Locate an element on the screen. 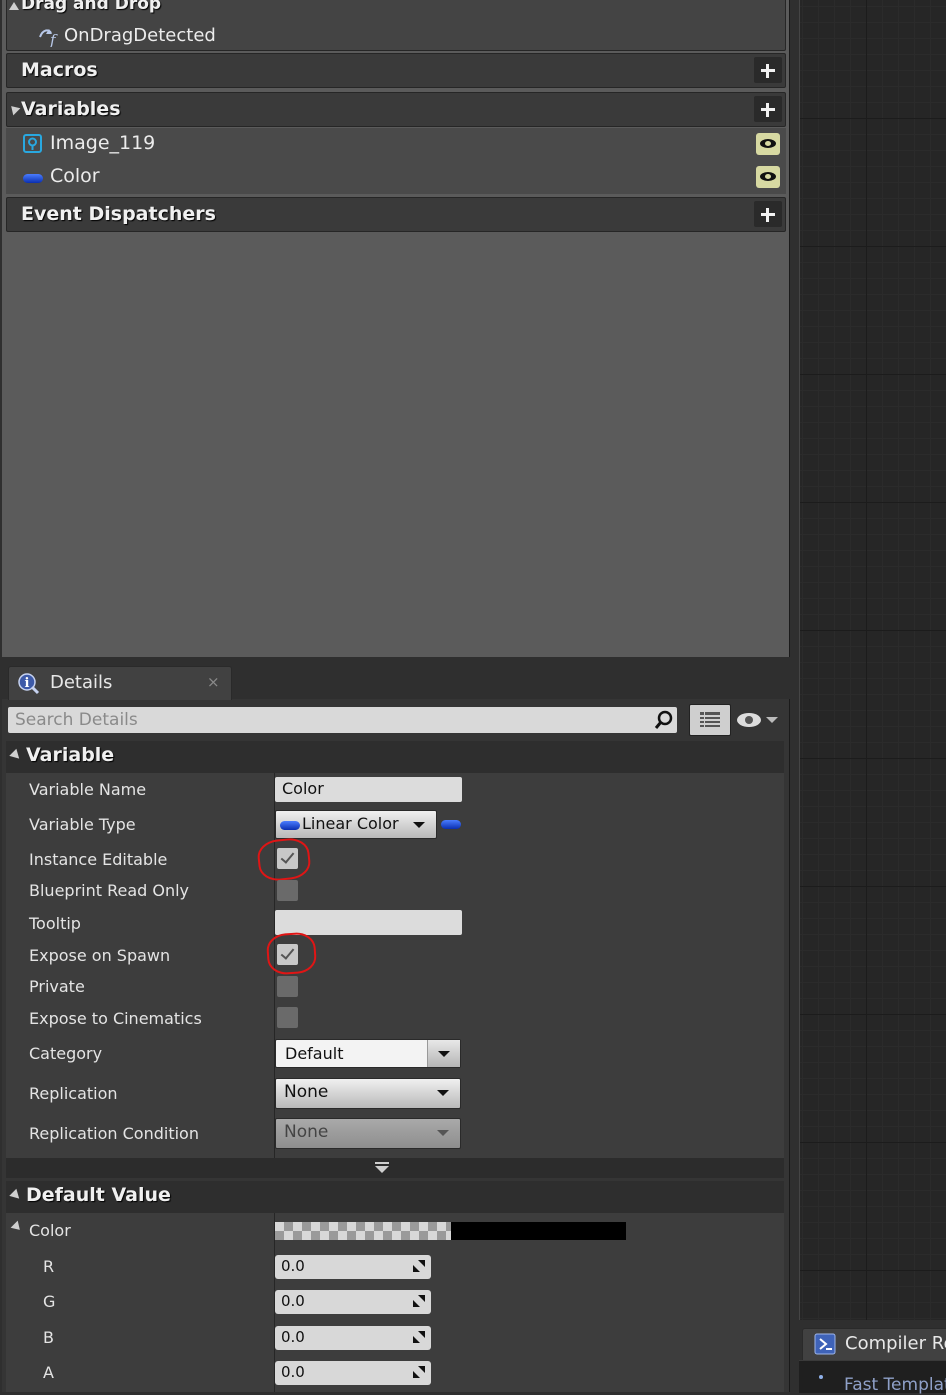 The image size is (946, 1395). section-title: Default Value is located at coordinates (98, 1195).